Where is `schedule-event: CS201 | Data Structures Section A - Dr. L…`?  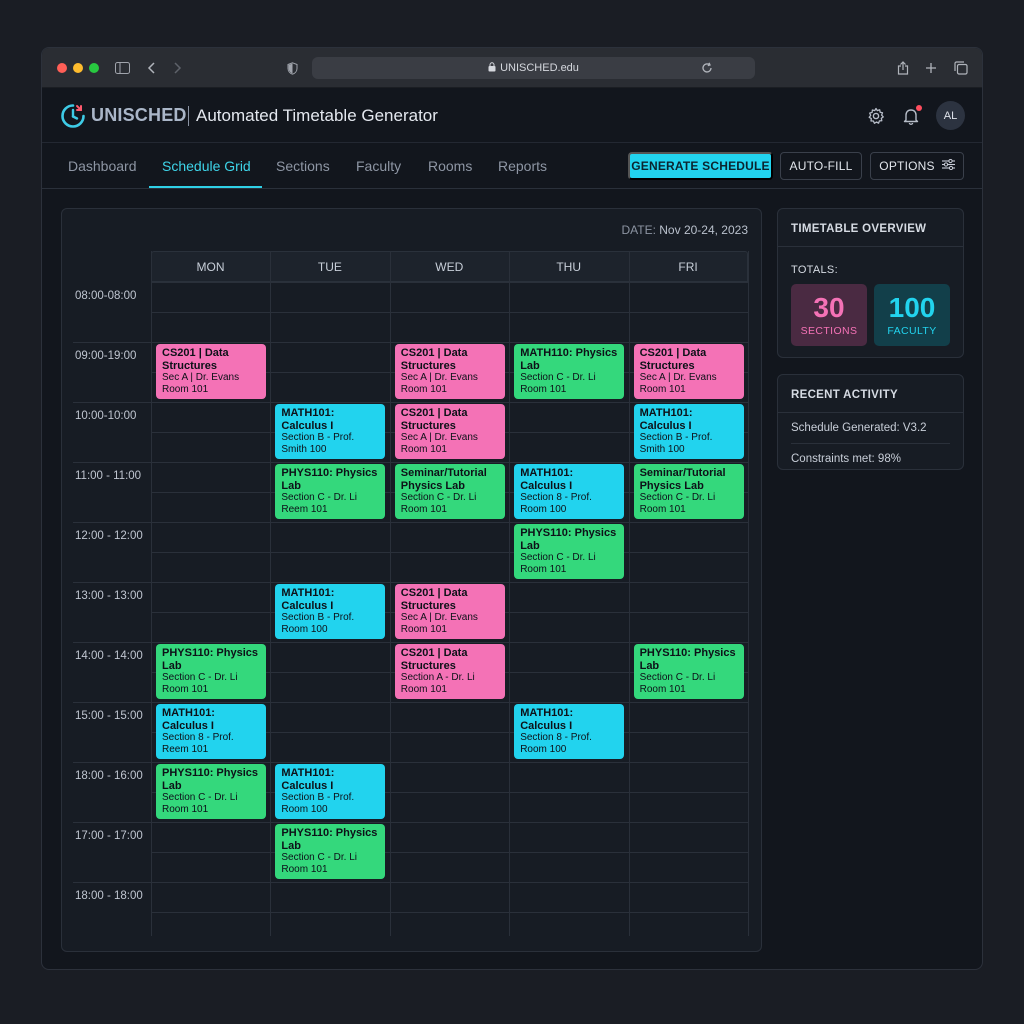
schedule-event: CS201 | Data Structures Section A - Dr. L… is located at coordinates (449, 671).